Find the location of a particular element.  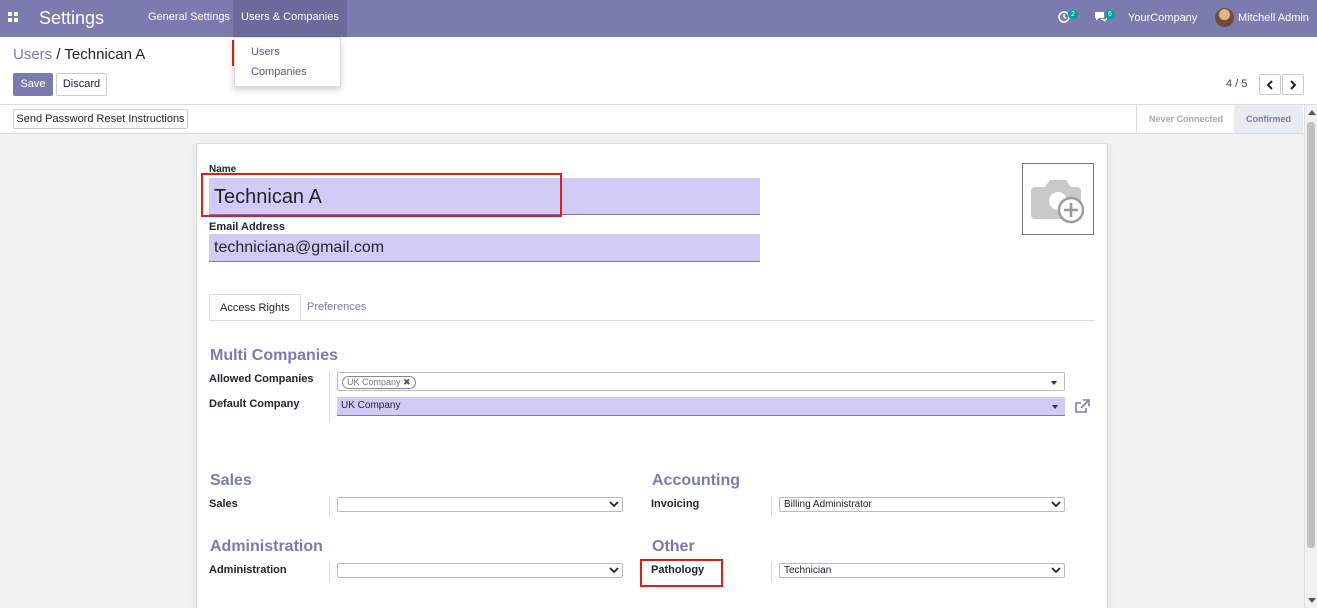

default-company-value: UK Company is located at coordinates (371, 405).